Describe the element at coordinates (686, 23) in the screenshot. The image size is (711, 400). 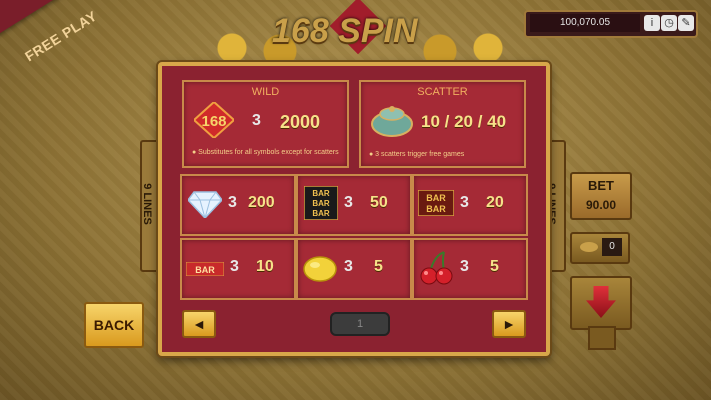
I see `settings-icon: ✎` at that location.